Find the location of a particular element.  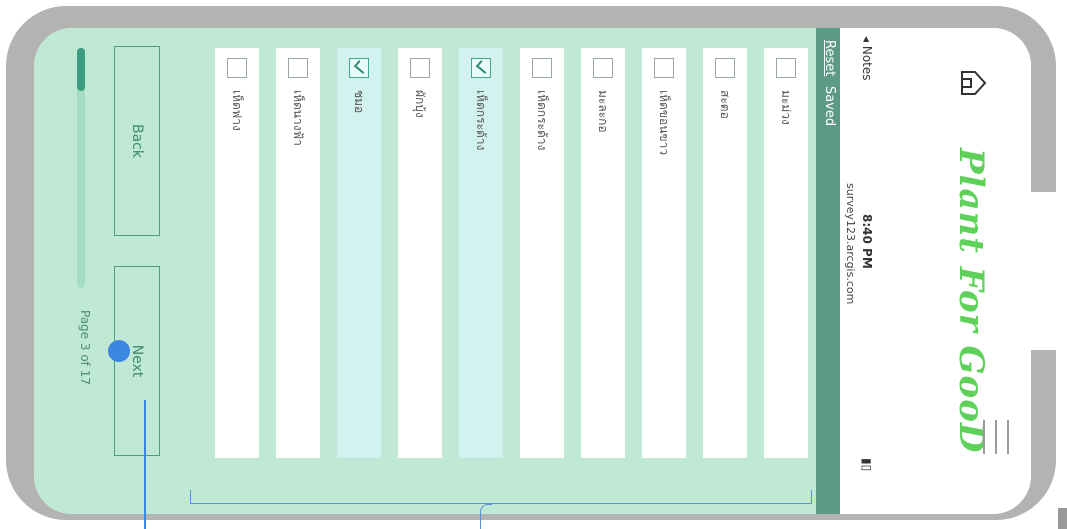

choice-label: มะละกอ is located at coordinates (603, 111).